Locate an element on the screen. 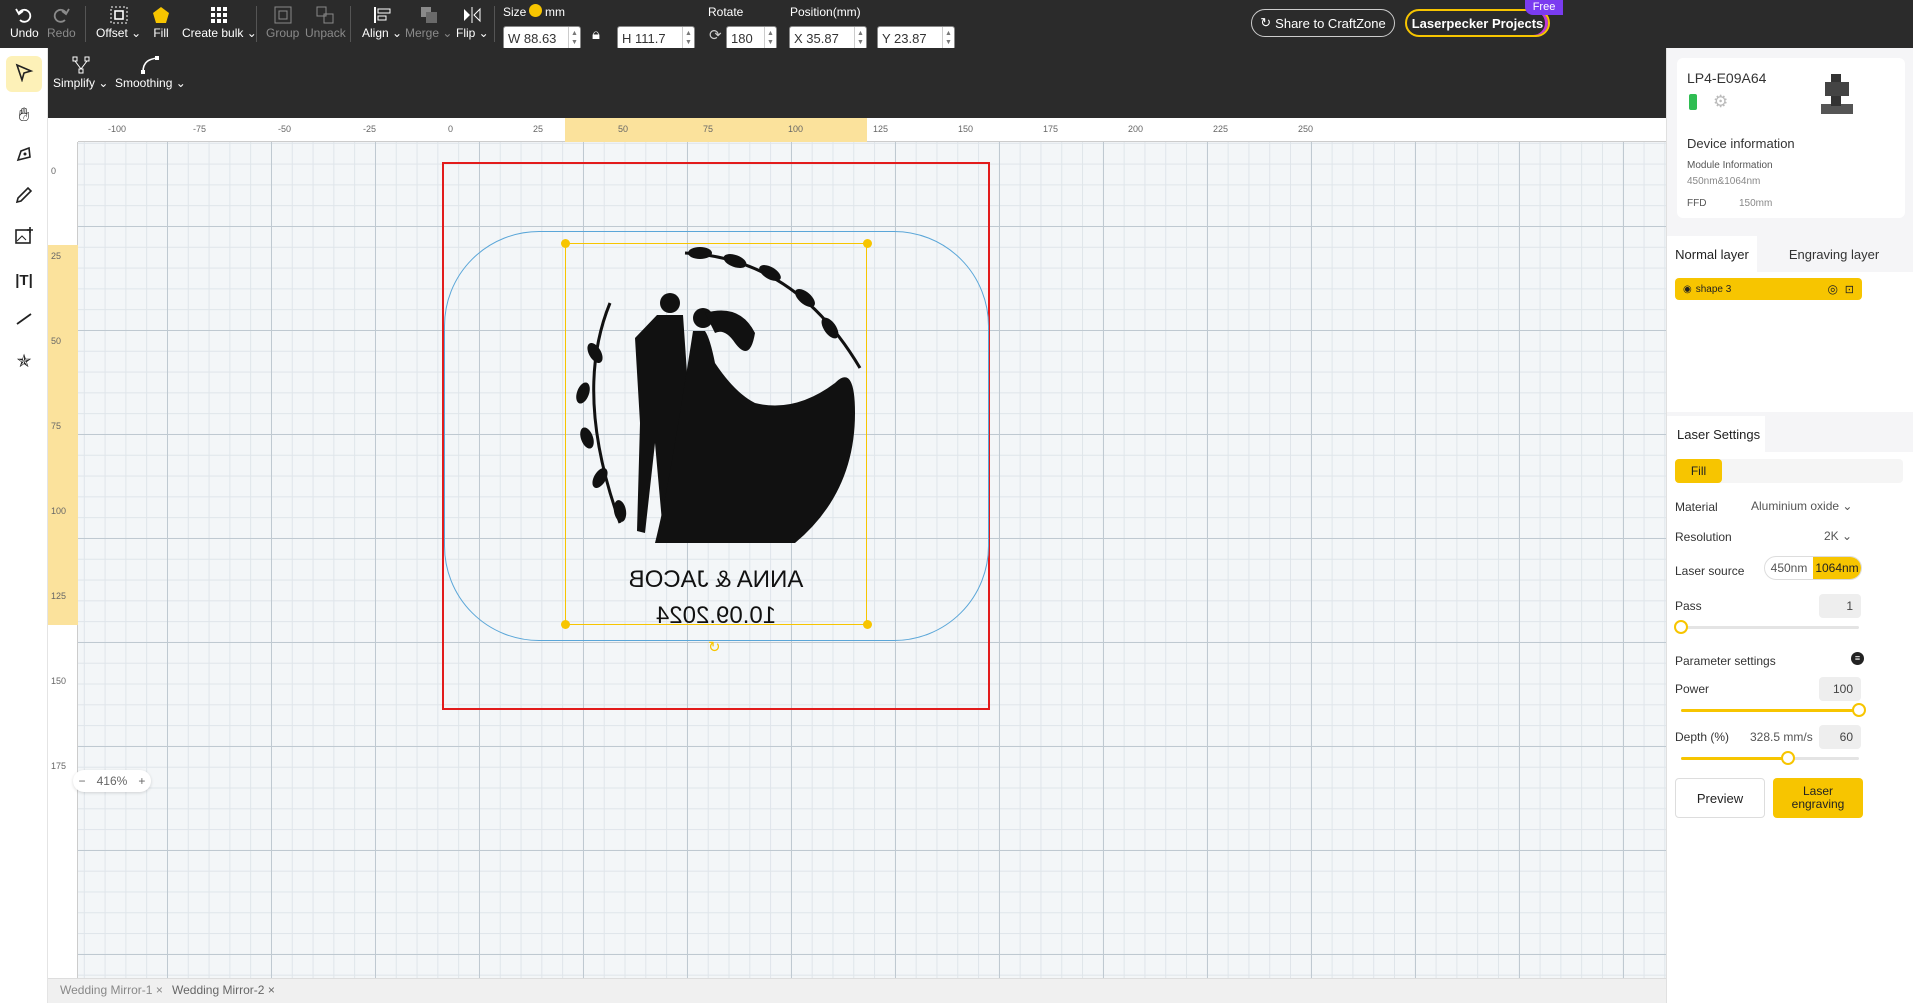  offset-button: Offset ⌄ is located at coordinates (118, 22).